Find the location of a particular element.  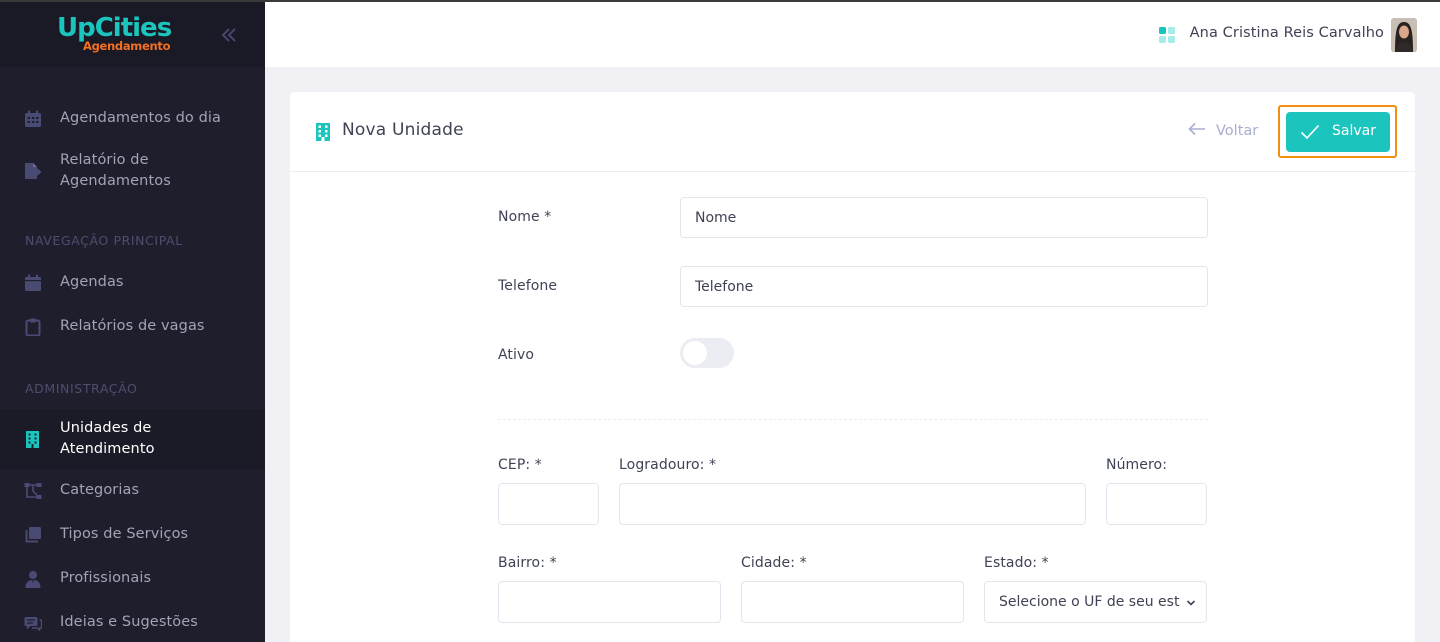

sidebar-item-label: Ideias e Sugestões is located at coordinates (129, 622).